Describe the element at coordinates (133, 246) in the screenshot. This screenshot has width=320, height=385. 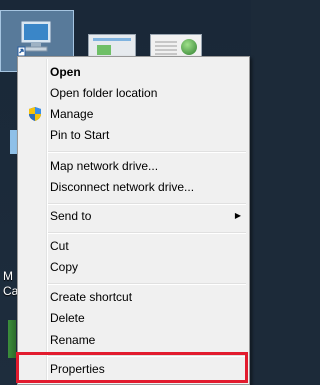
I see `menu-item-cut: Cut` at that location.